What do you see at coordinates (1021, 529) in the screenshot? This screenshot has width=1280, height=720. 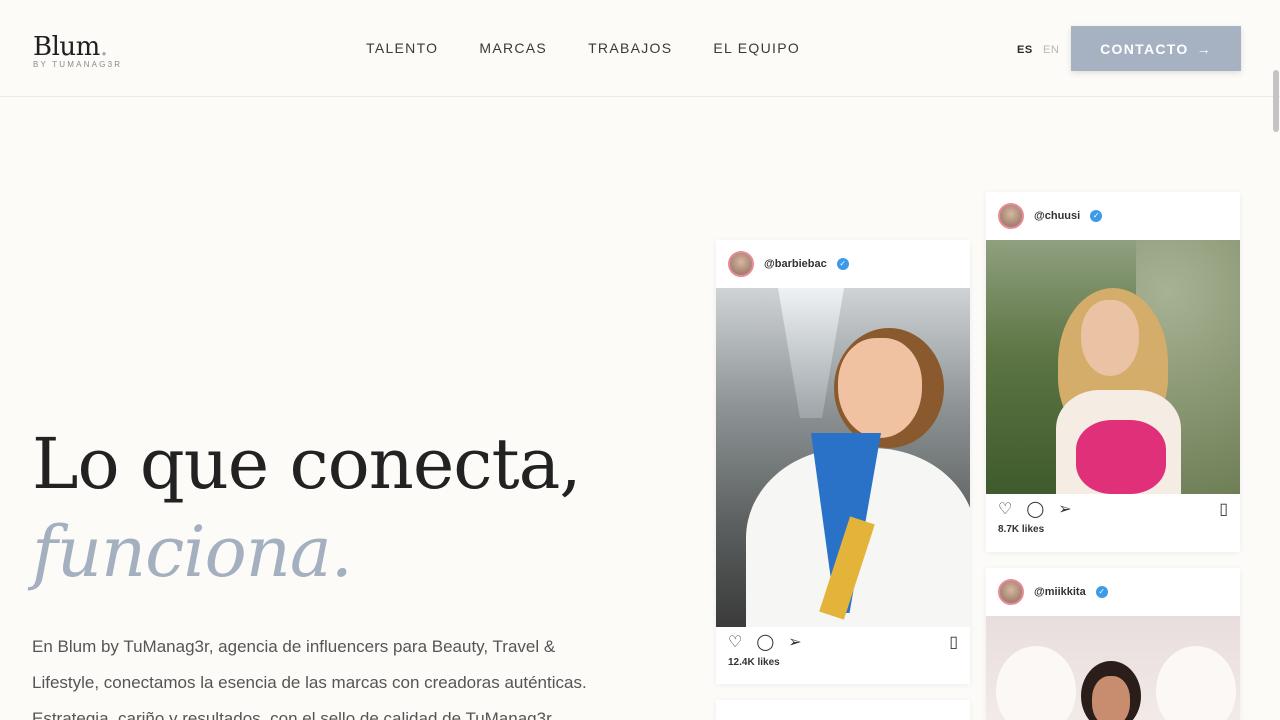 I see `post-likes: 8.7K likes` at bounding box center [1021, 529].